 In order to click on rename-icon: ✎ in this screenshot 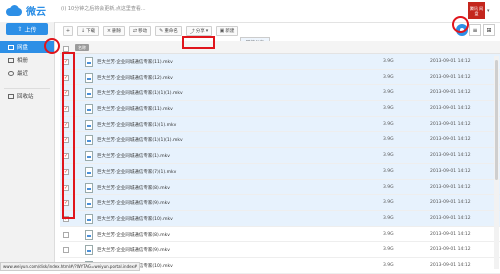, I will do `click(161, 31)`.